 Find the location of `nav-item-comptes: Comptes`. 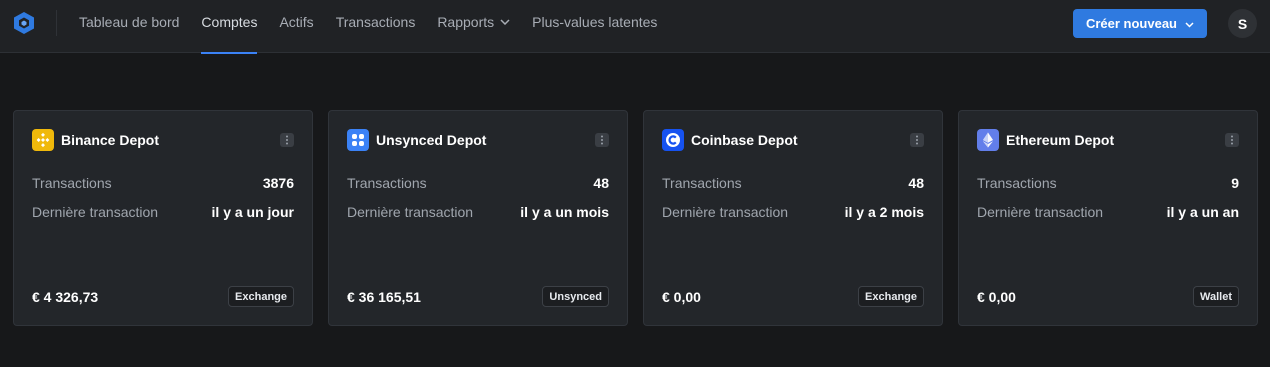

nav-item-comptes: Comptes is located at coordinates (229, 27).